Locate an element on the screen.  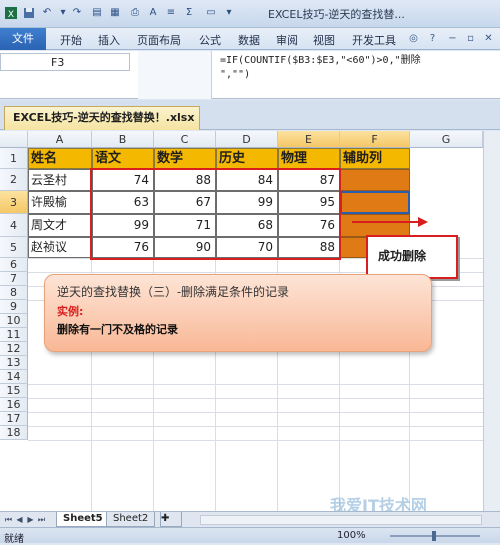
name-cell: 周文才 is located at coordinates (60, 225).